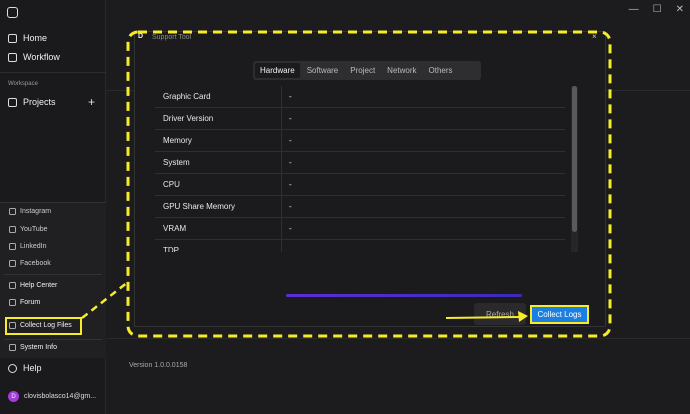 The image size is (690, 414). I want to click on table-scrollbar-thumb, so click(574, 159).